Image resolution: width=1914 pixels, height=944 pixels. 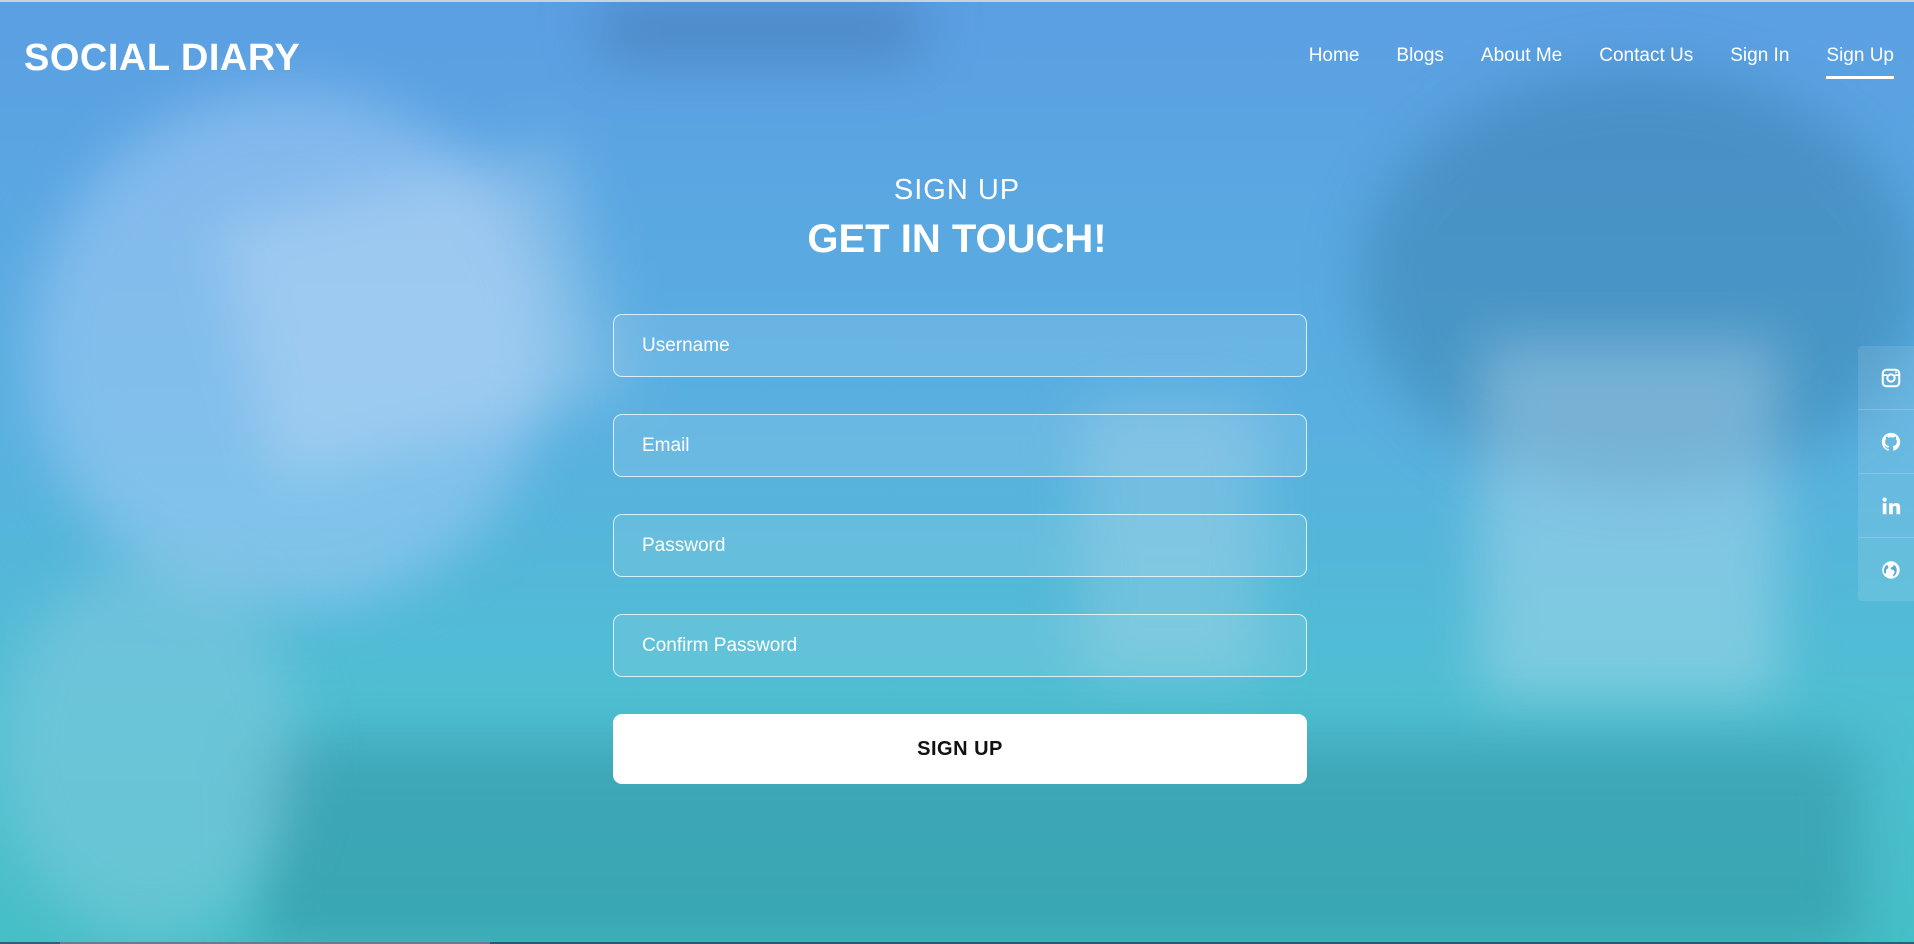 I want to click on nav-home: Home, so click(x=1334, y=61).